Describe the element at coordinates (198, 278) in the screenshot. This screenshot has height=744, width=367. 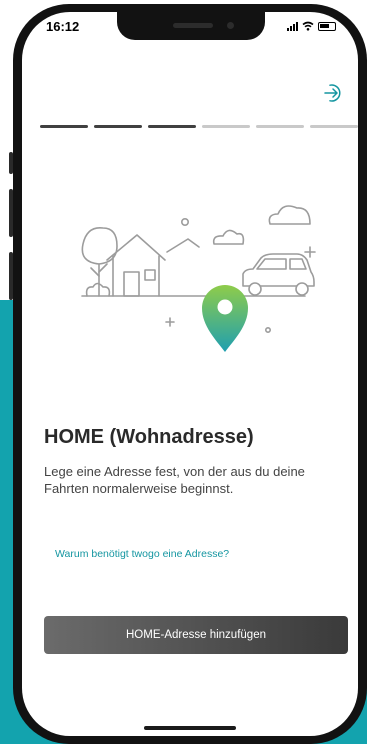
I see `home-illustration` at that location.